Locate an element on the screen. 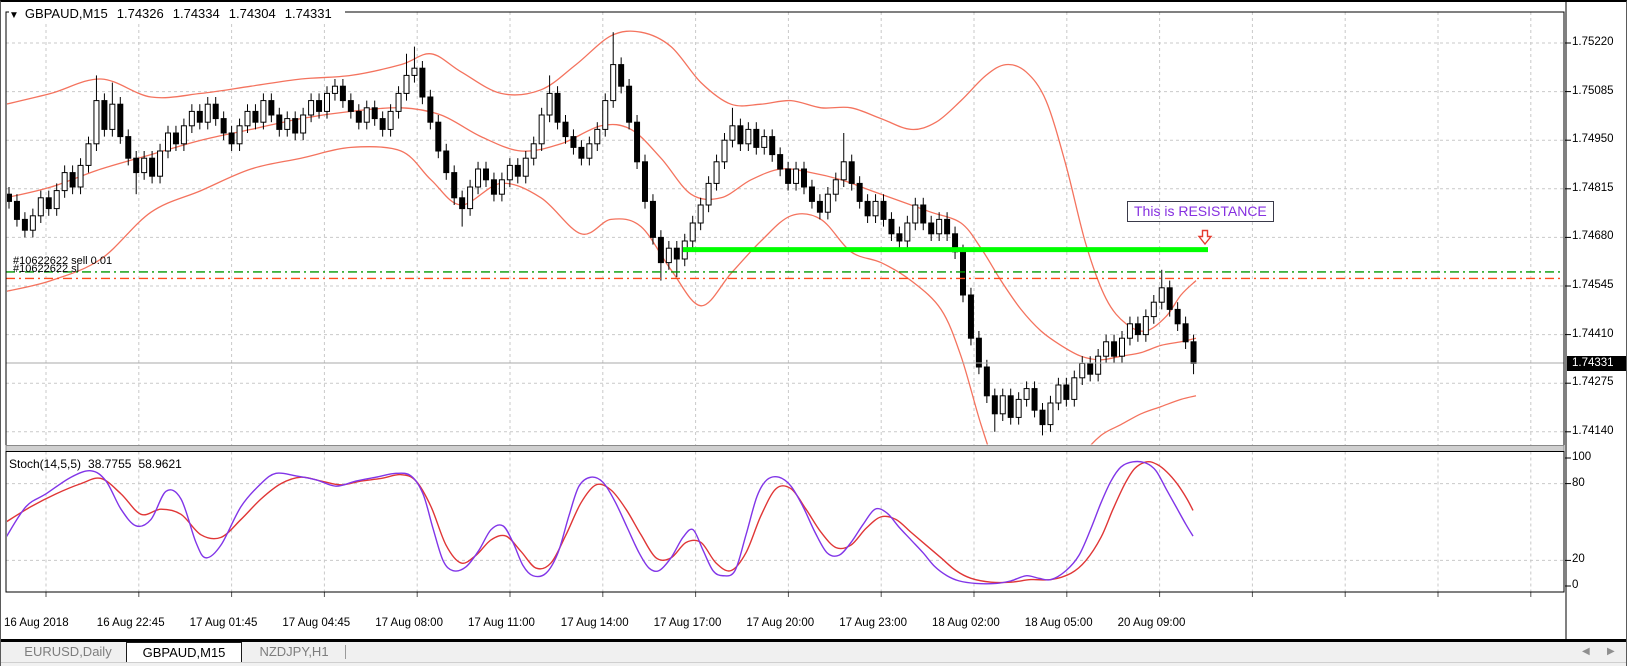 The width and height of the screenshot is (1627, 666). time-axis-label: 17 Aug 23:00 is located at coordinates (873, 623).